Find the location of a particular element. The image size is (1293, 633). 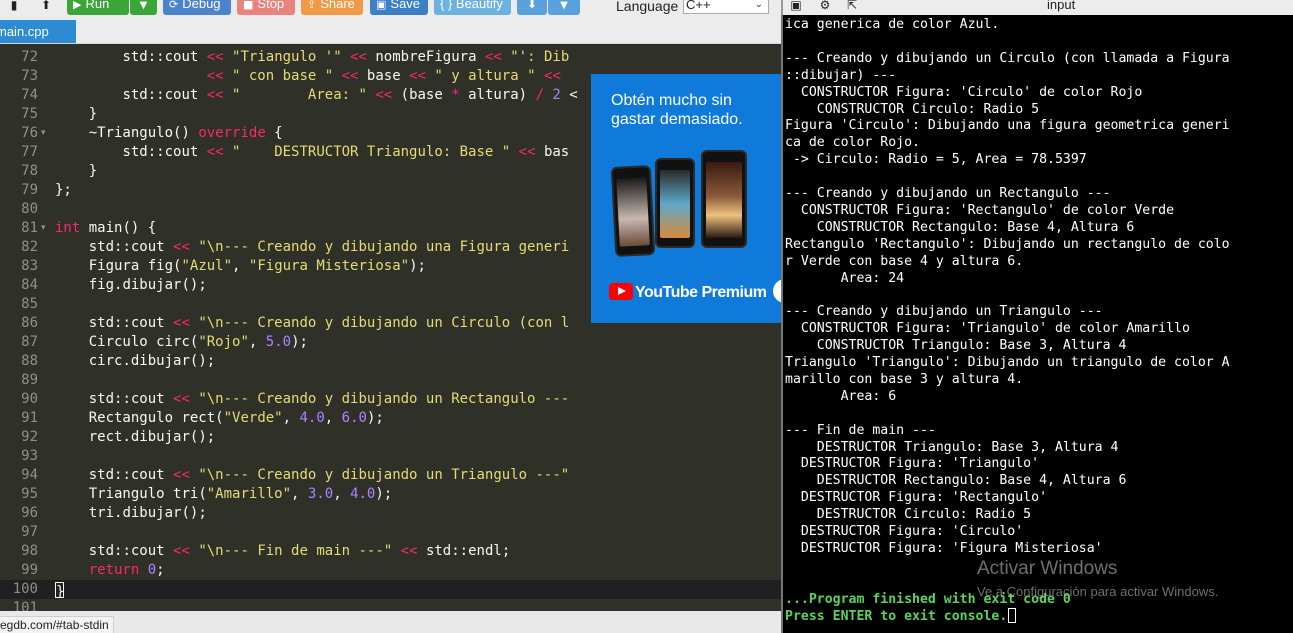

console-line: --- Fin de main --- is located at coordinates (860, 430).